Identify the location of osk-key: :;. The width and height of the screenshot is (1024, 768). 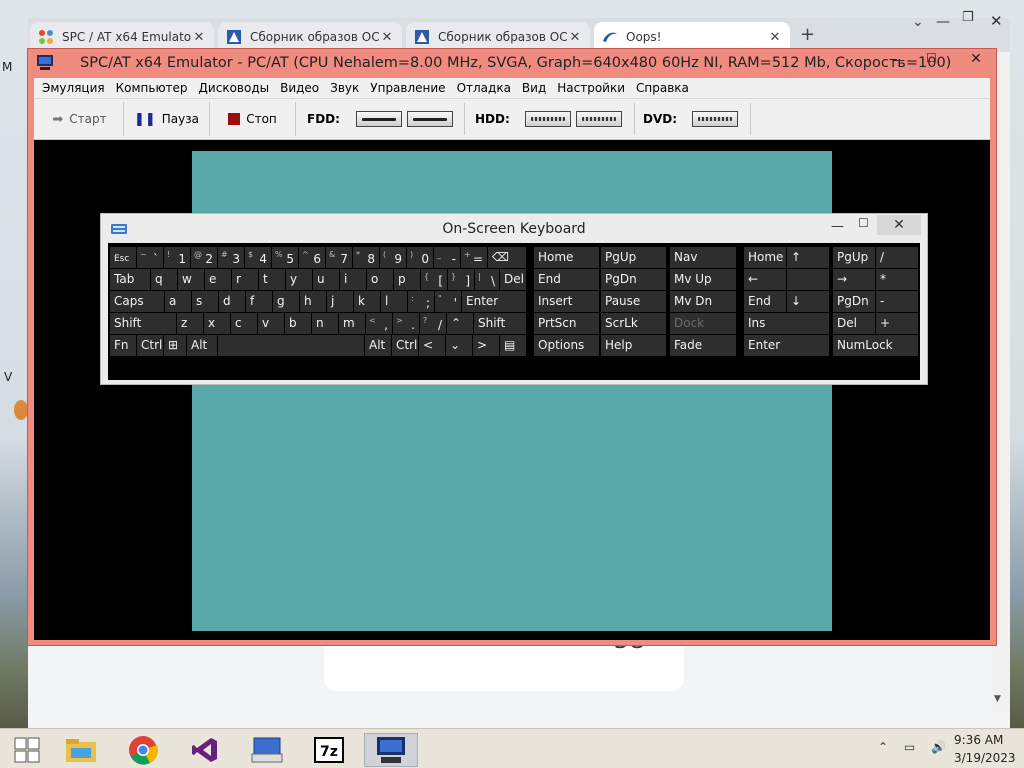
(421, 301).